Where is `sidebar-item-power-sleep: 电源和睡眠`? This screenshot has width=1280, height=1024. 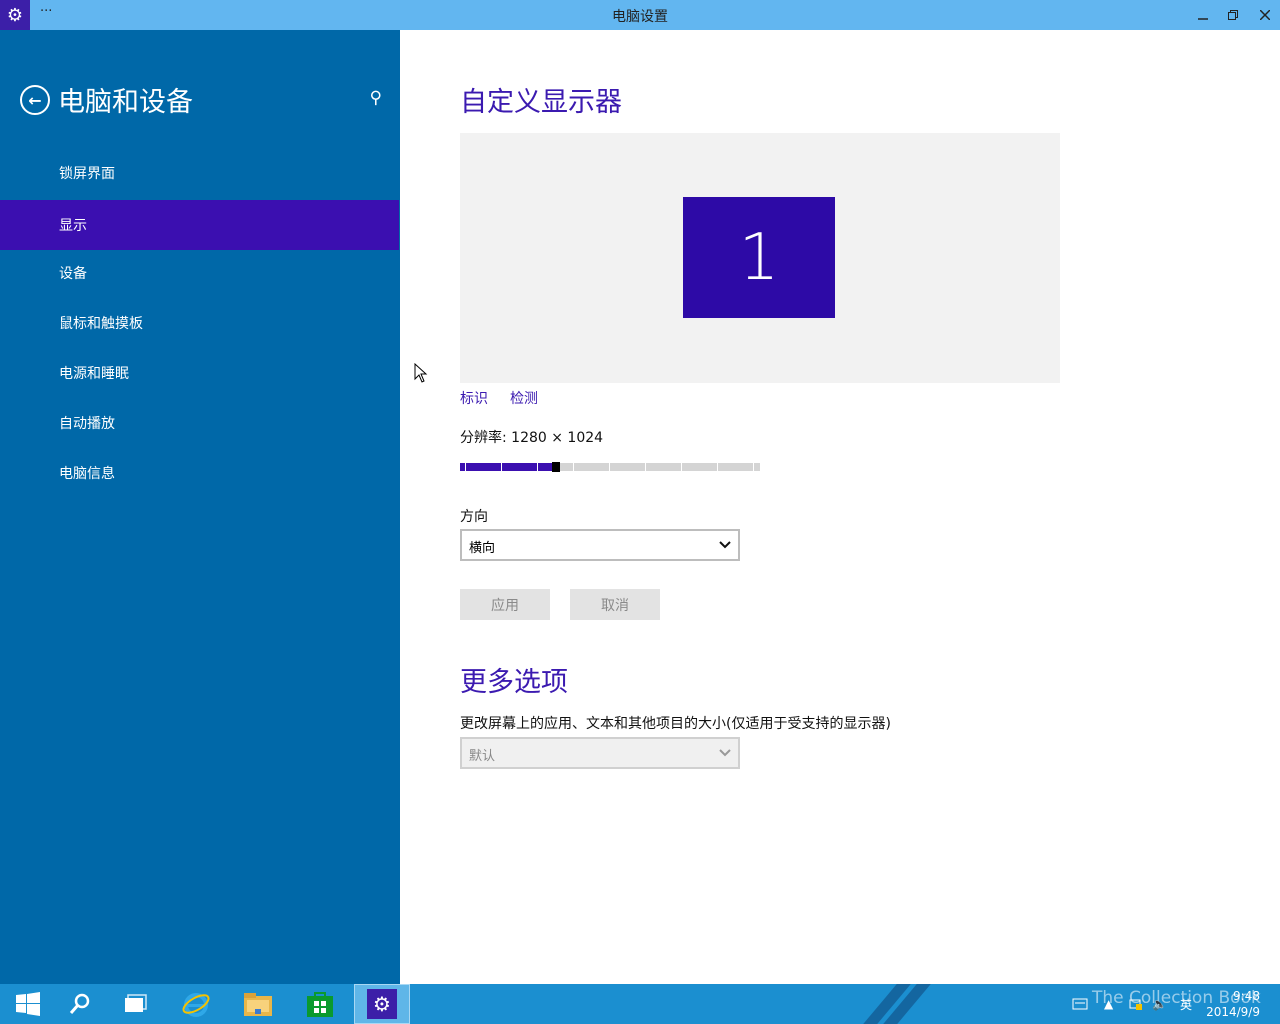 sidebar-item-power-sleep: 电源和睡眠 is located at coordinates (199, 373).